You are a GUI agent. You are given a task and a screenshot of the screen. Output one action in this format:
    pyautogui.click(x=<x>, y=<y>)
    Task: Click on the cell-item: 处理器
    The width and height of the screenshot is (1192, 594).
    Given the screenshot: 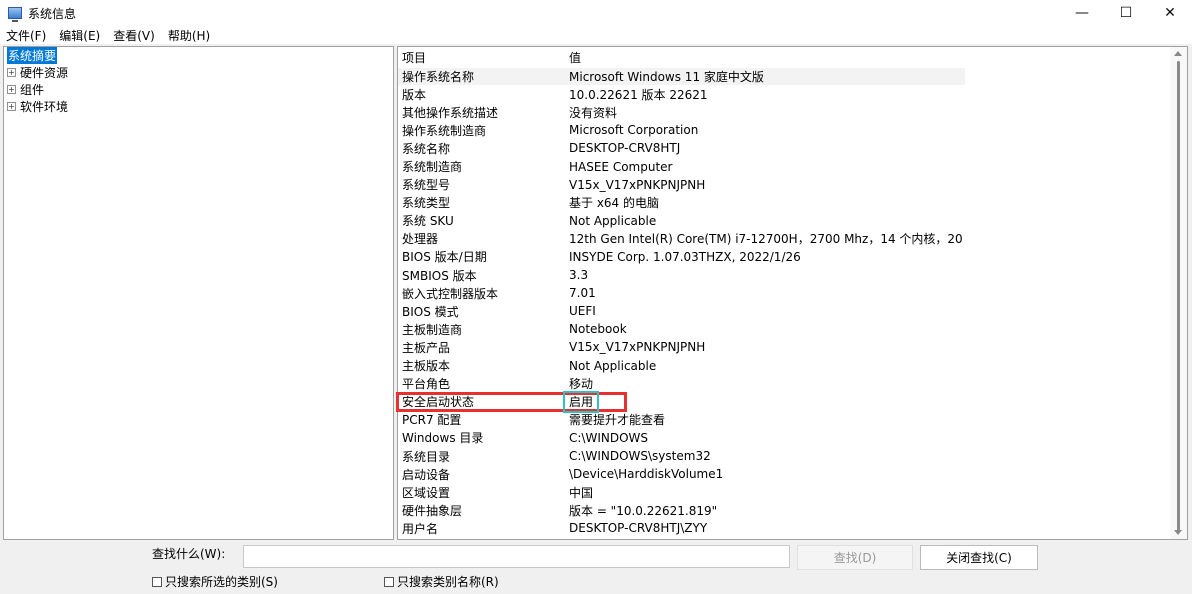 What is the action you would take?
    pyautogui.click(x=420, y=239)
    